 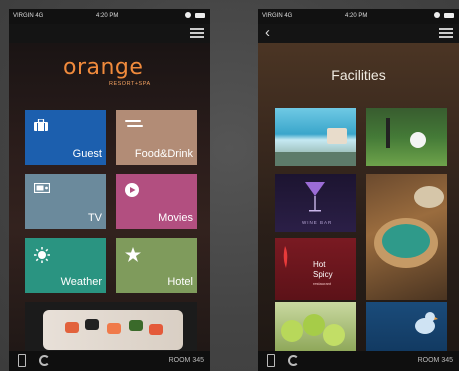 I want to click on wine-bar-label: WINE BAR, so click(x=317, y=222).